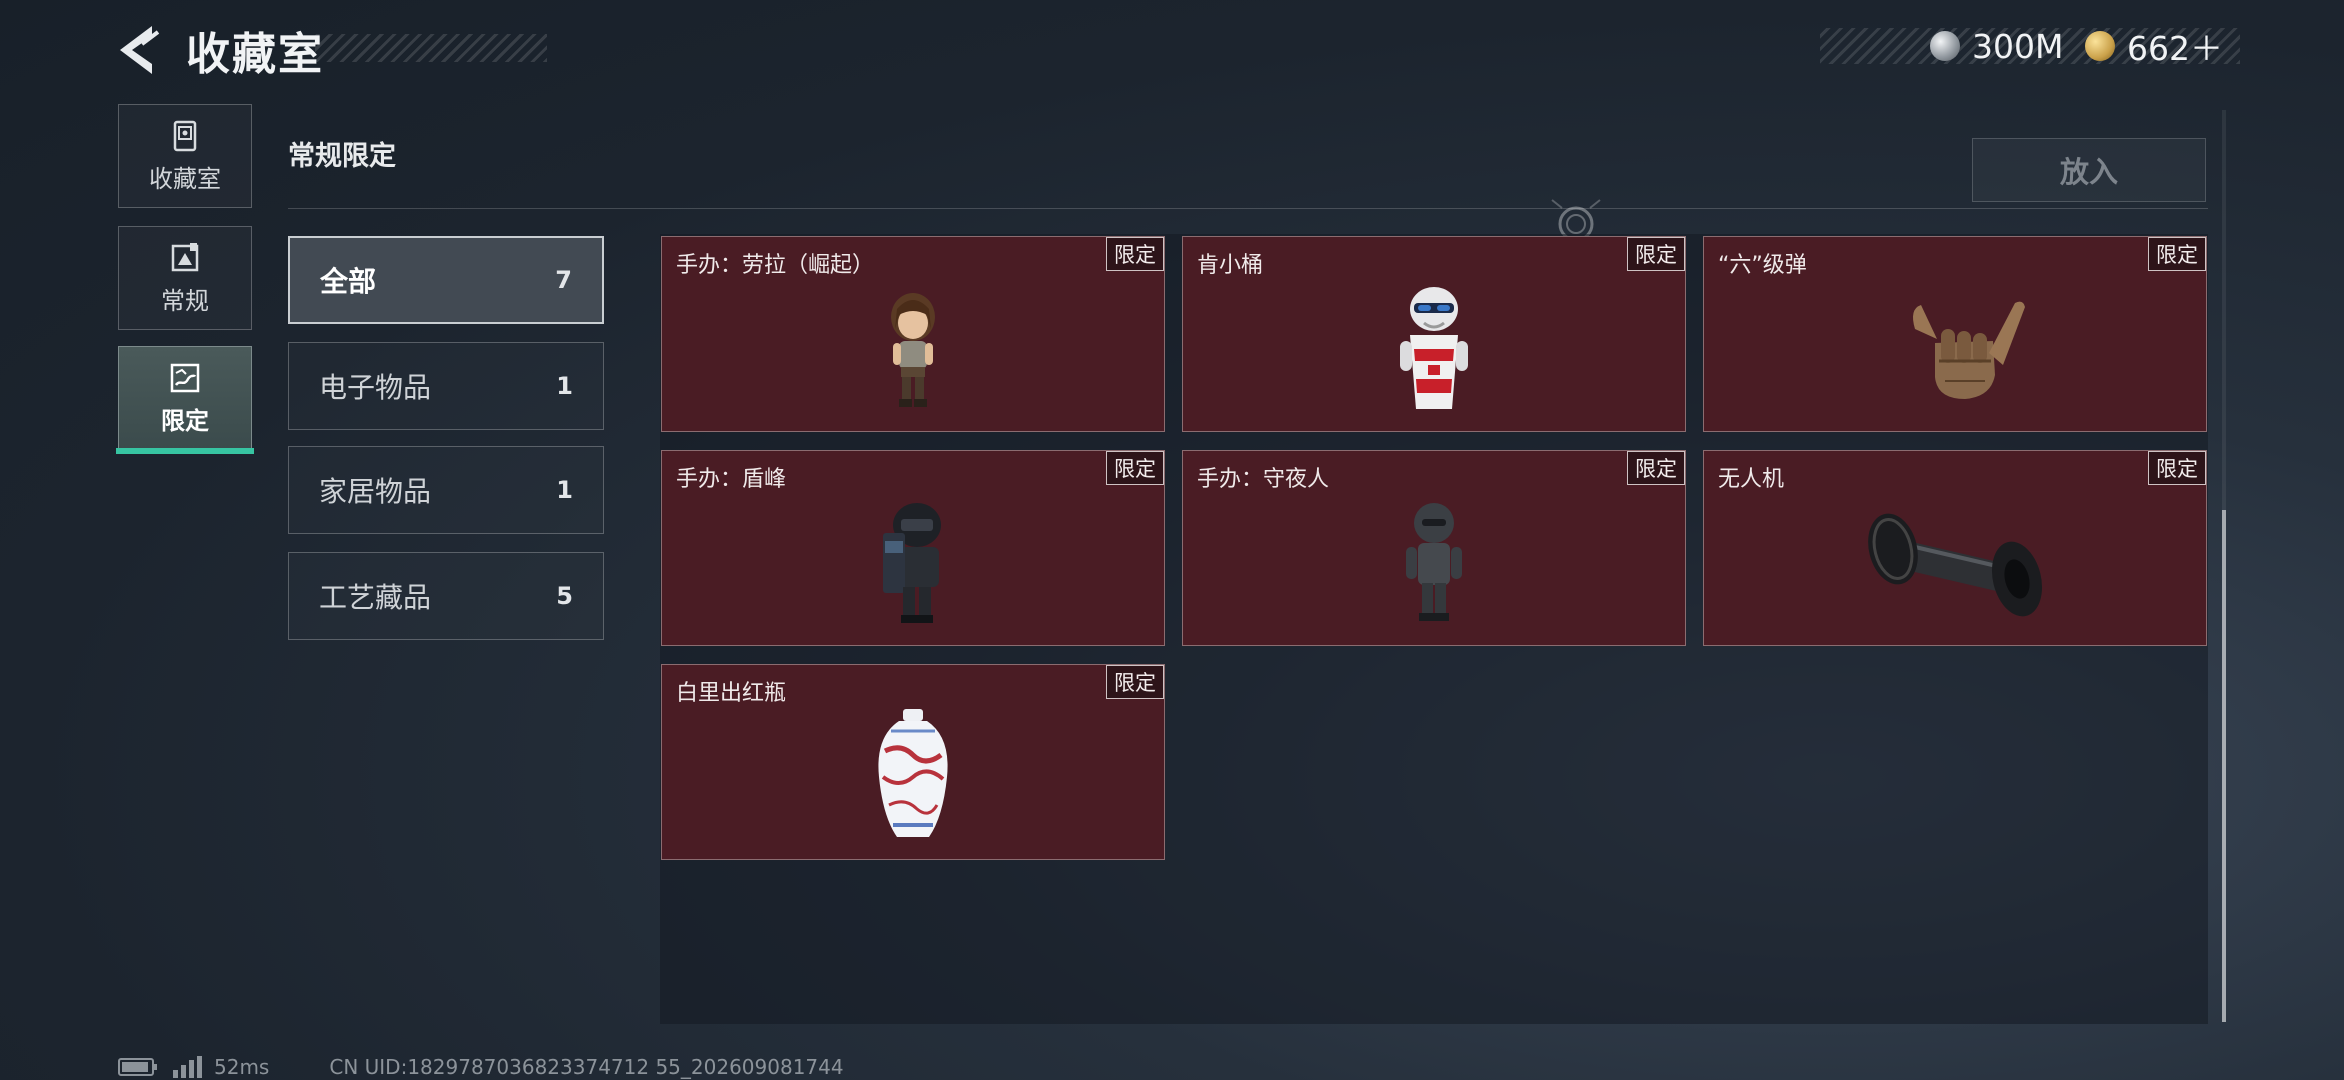  What do you see at coordinates (185, 278) in the screenshot?
I see `sidebar-tab-regular: 常规` at bounding box center [185, 278].